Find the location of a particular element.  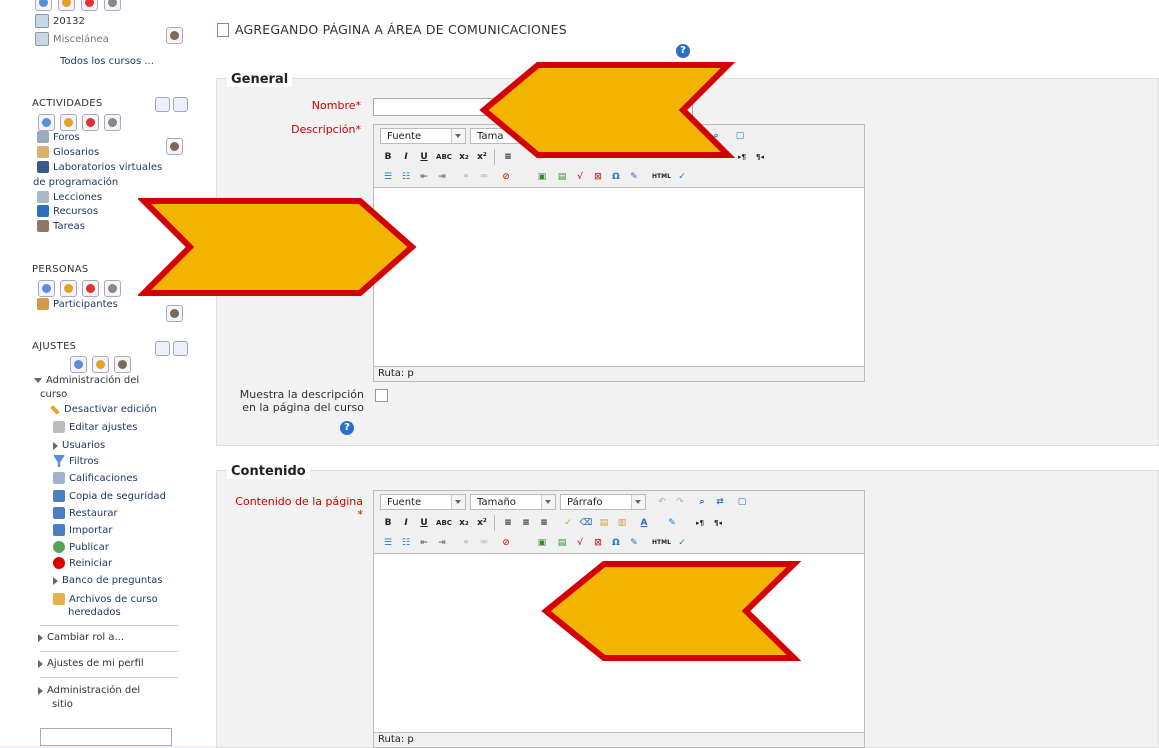

sidebar-item-copia-seguridad: Copia de seguridad is located at coordinates (109, 496).